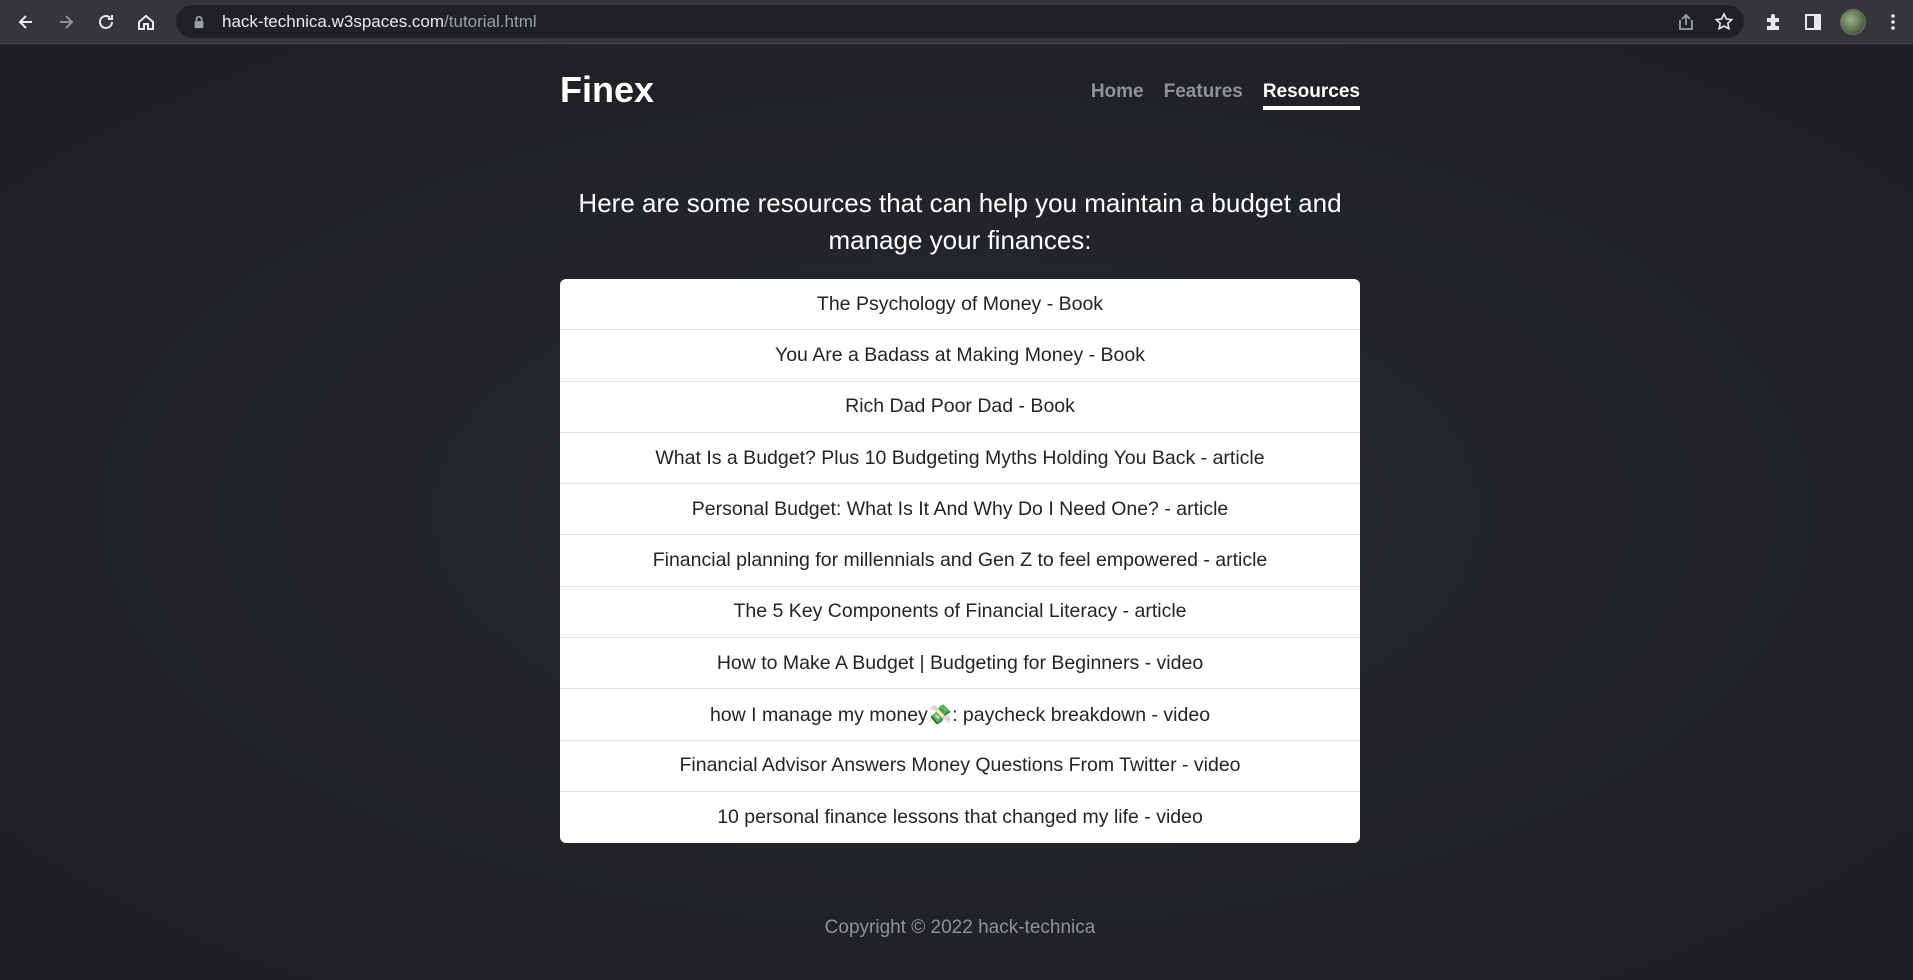  I want to click on menu-button, so click(1893, 22).